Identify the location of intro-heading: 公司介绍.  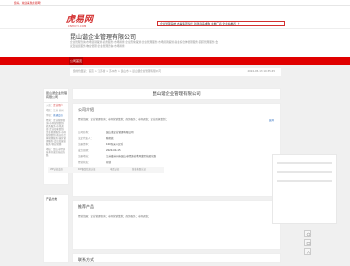
(86, 109).